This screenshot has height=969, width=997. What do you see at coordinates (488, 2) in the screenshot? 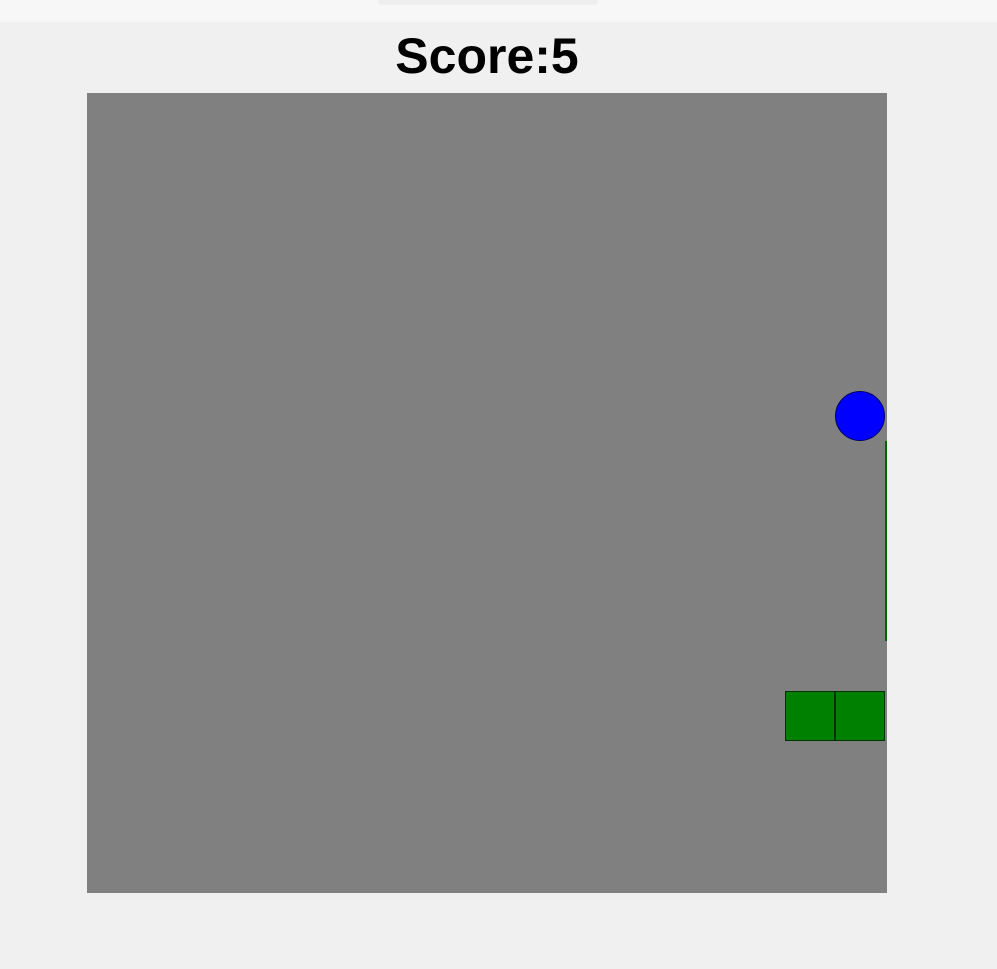
I see `title-bar-notch` at bounding box center [488, 2].